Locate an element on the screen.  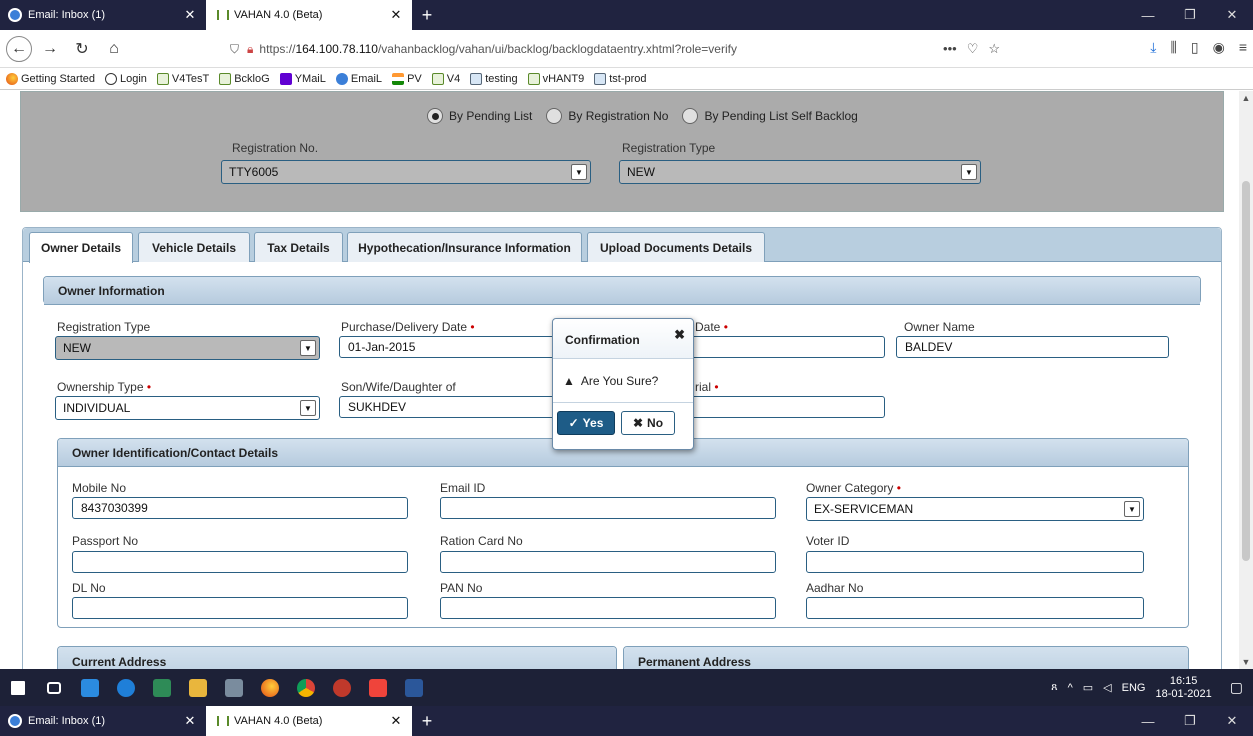
bookmark-email: EmaiL is located at coordinates (358, 78).